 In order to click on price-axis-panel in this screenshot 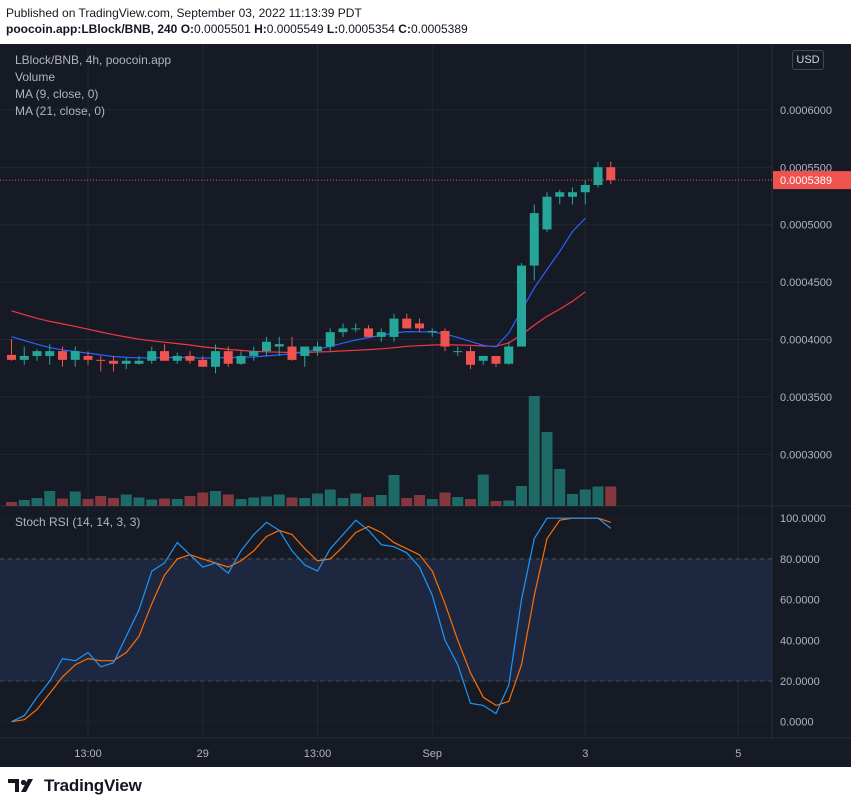, I will do `click(811, 405)`.